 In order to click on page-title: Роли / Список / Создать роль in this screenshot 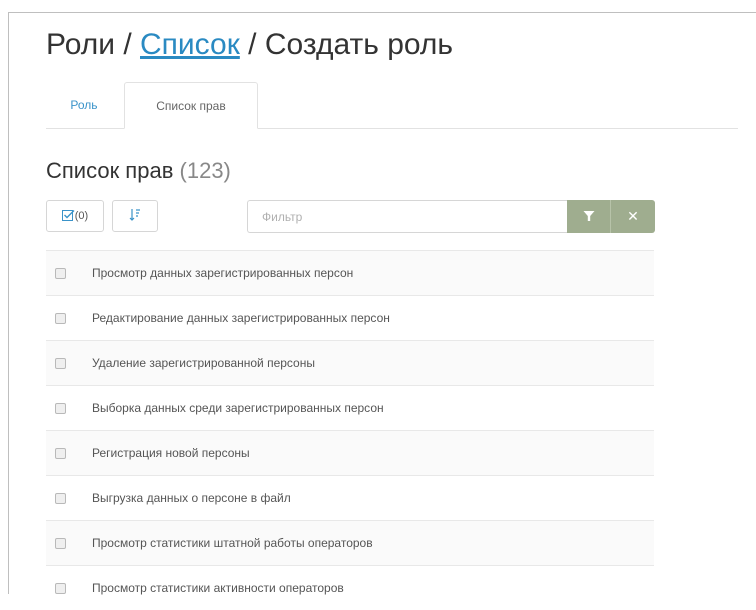, I will do `click(249, 45)`.